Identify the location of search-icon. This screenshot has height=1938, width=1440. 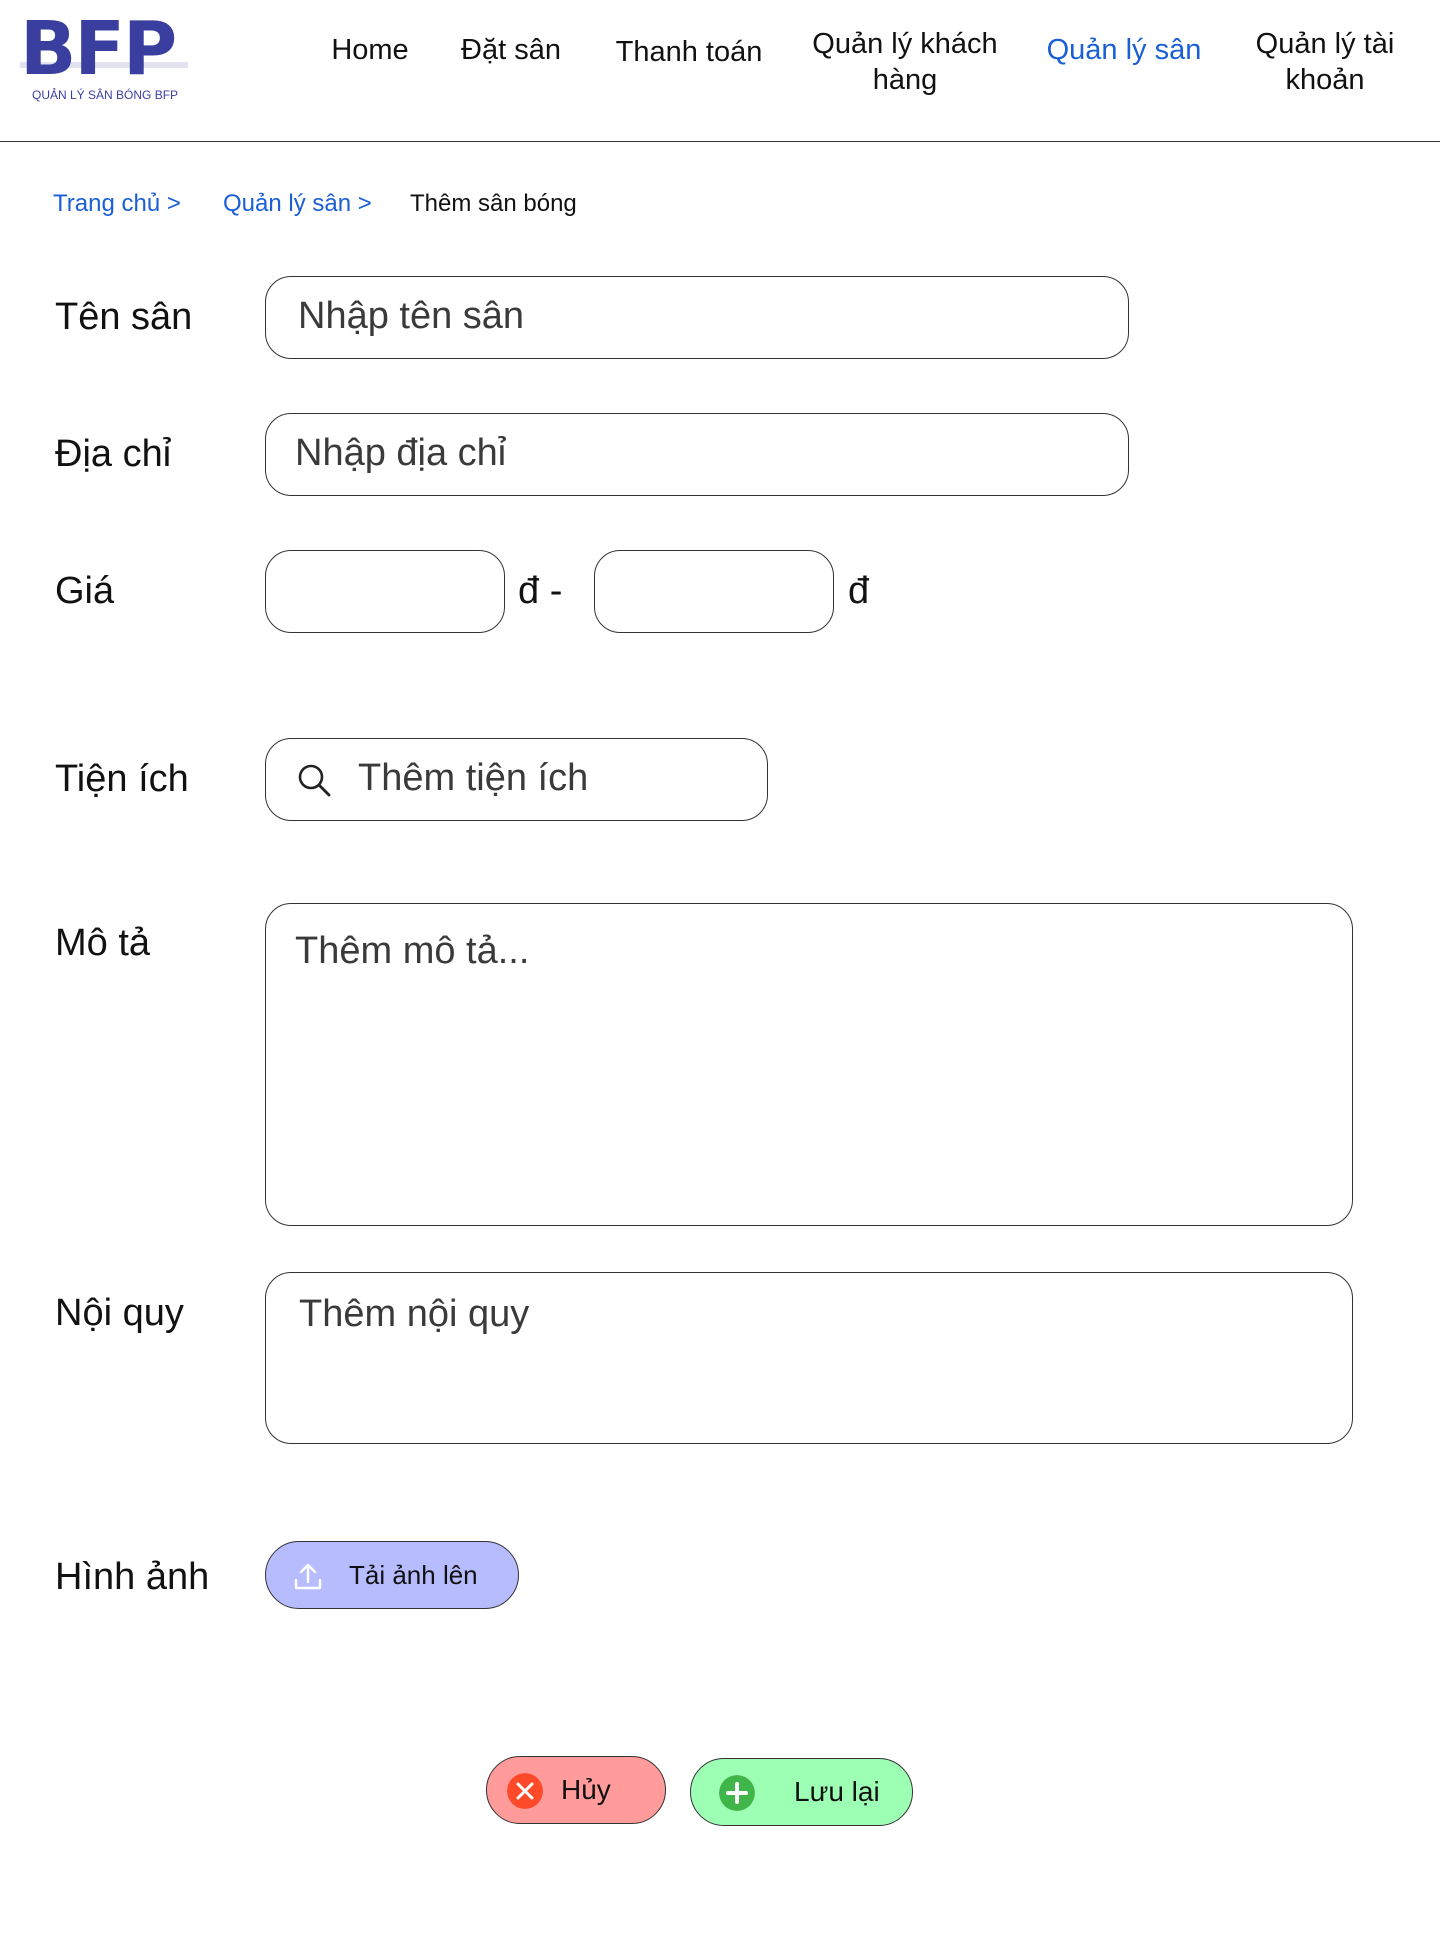
(314, 780).